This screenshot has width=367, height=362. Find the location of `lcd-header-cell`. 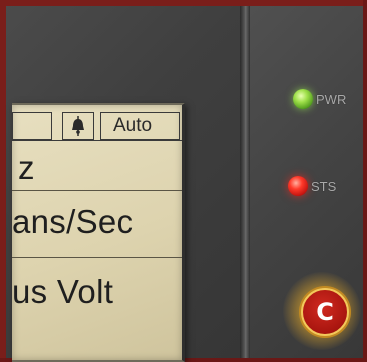

lcd-header-cell is located at coordinates (32, 126).